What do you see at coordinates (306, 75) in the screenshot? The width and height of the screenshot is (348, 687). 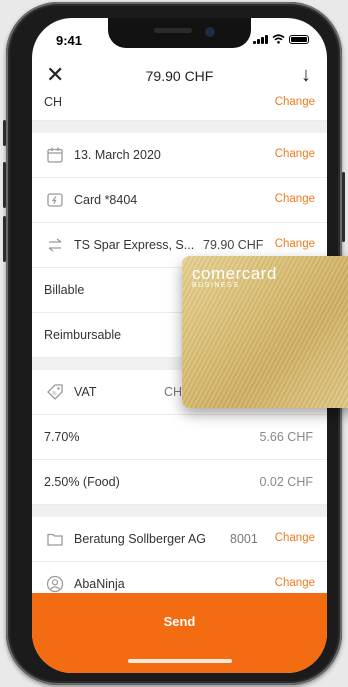 I see `arrow-down-icon: ↓` at bounding box center [306, 75].